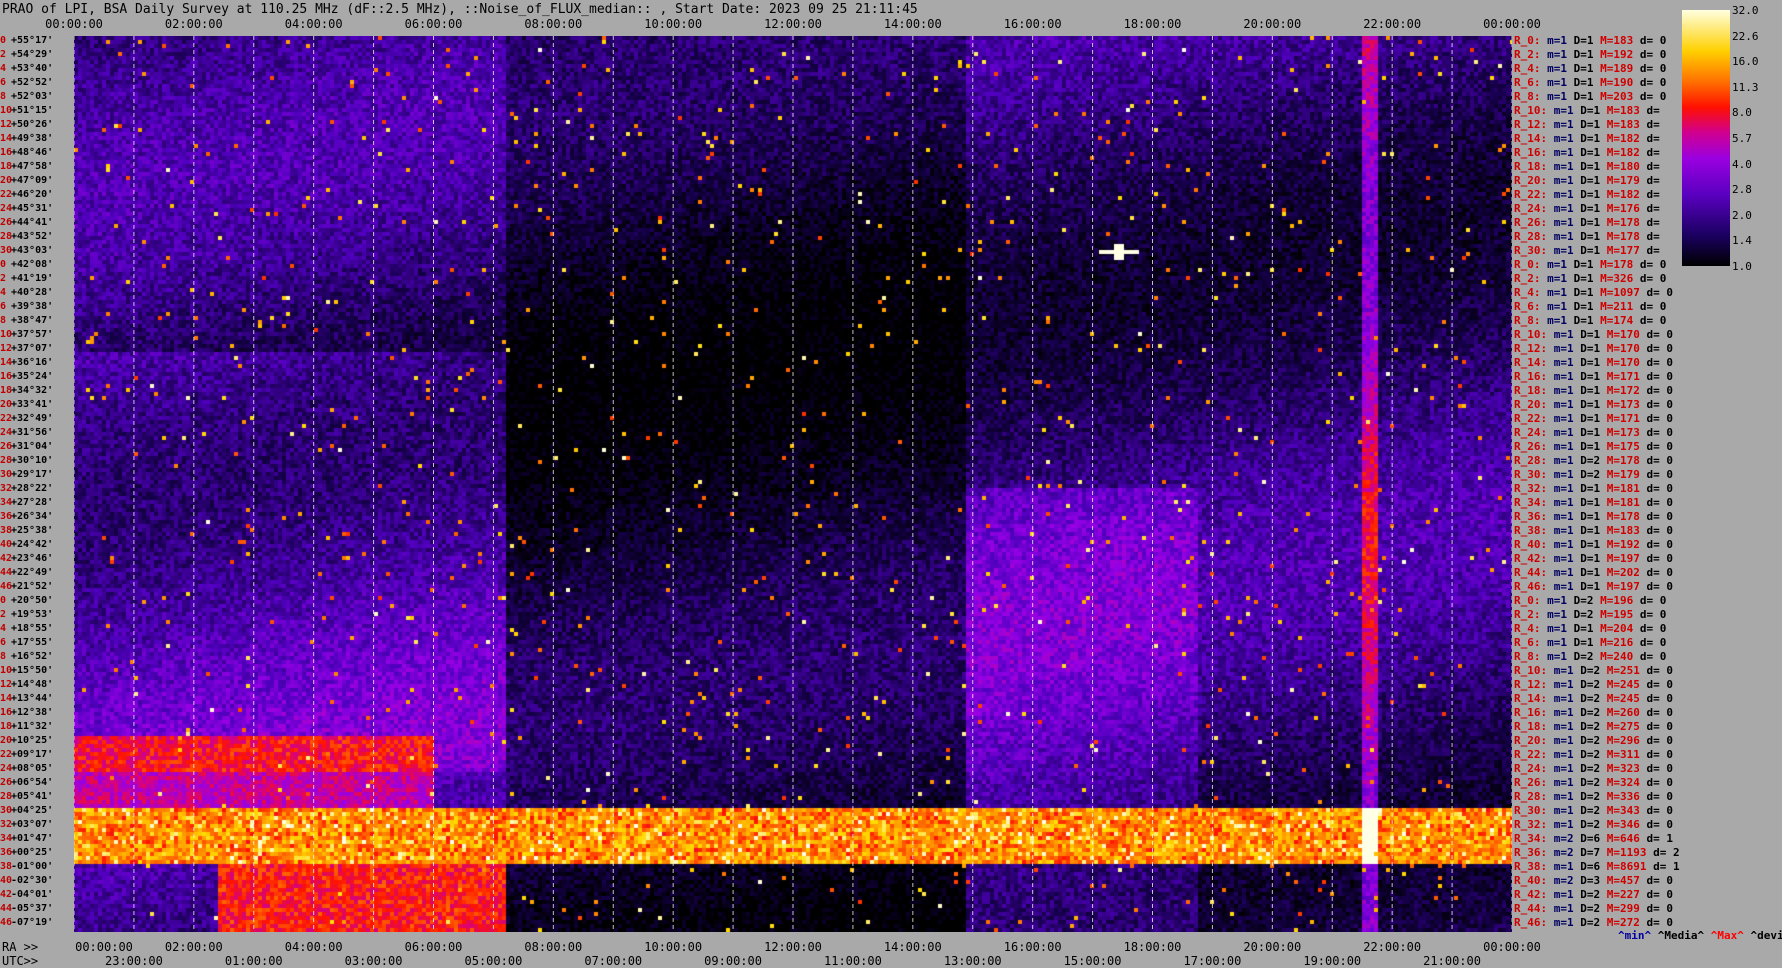 This screenshot has width=1782, height=968. Describe the element at coordinates (1590, 656) in the screenshot. I see `row-stat: R_8: m=1 D=2 M=240 d= 0` at that location.